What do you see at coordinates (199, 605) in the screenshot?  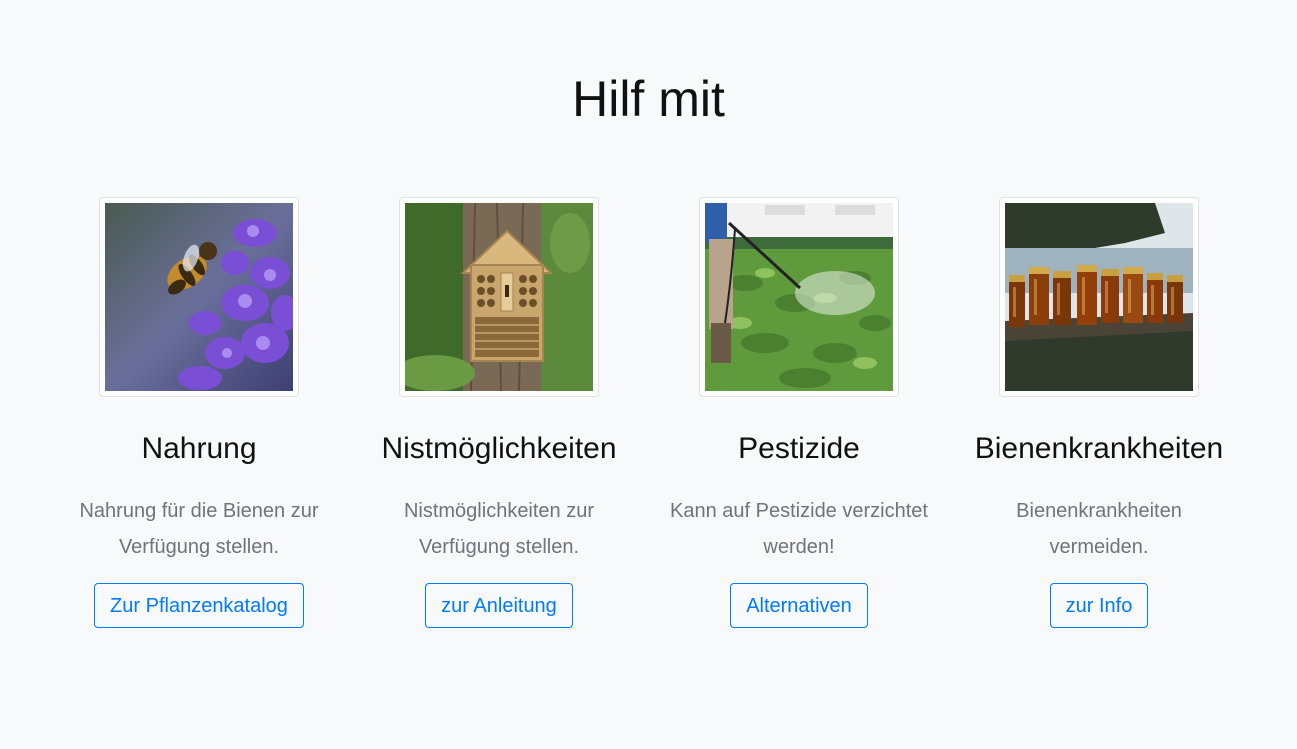 I see `plant-catalog-button: Zur Pflanzenkatalog` at bounding box center [199, 605].